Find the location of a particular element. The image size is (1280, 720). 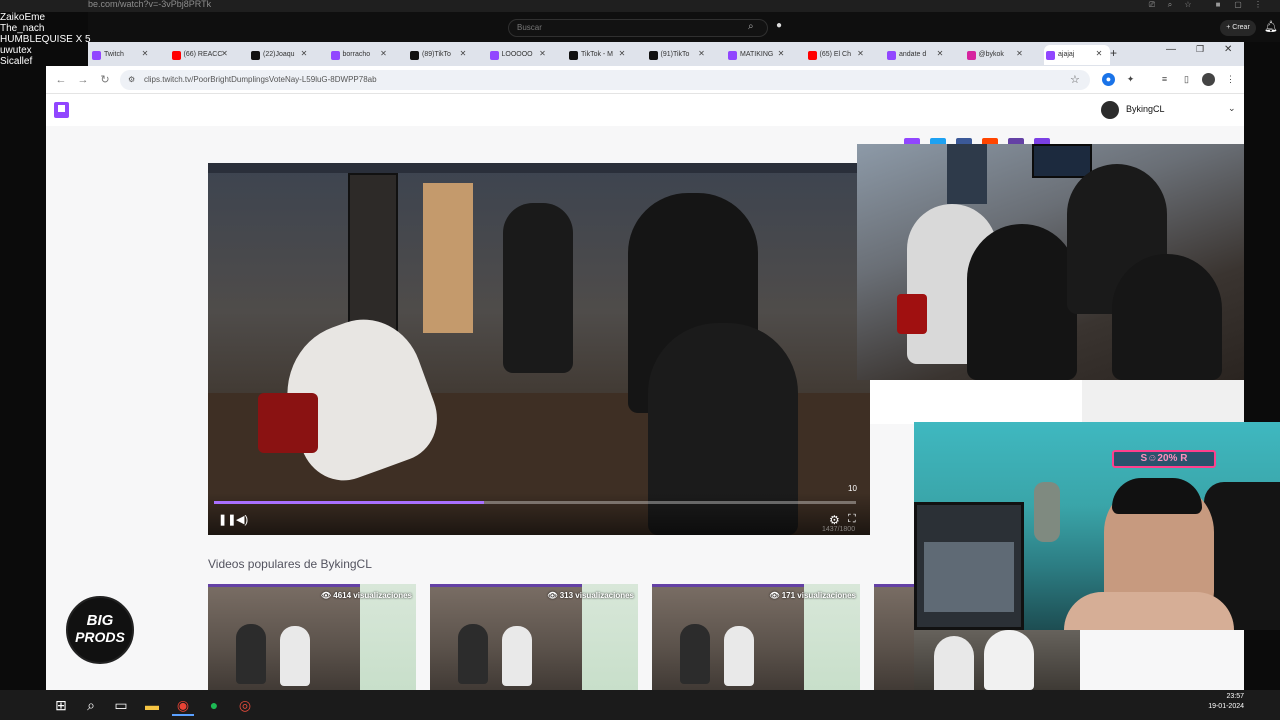

file-explorer-icon: ▬ is located at coordinates (152, 705).